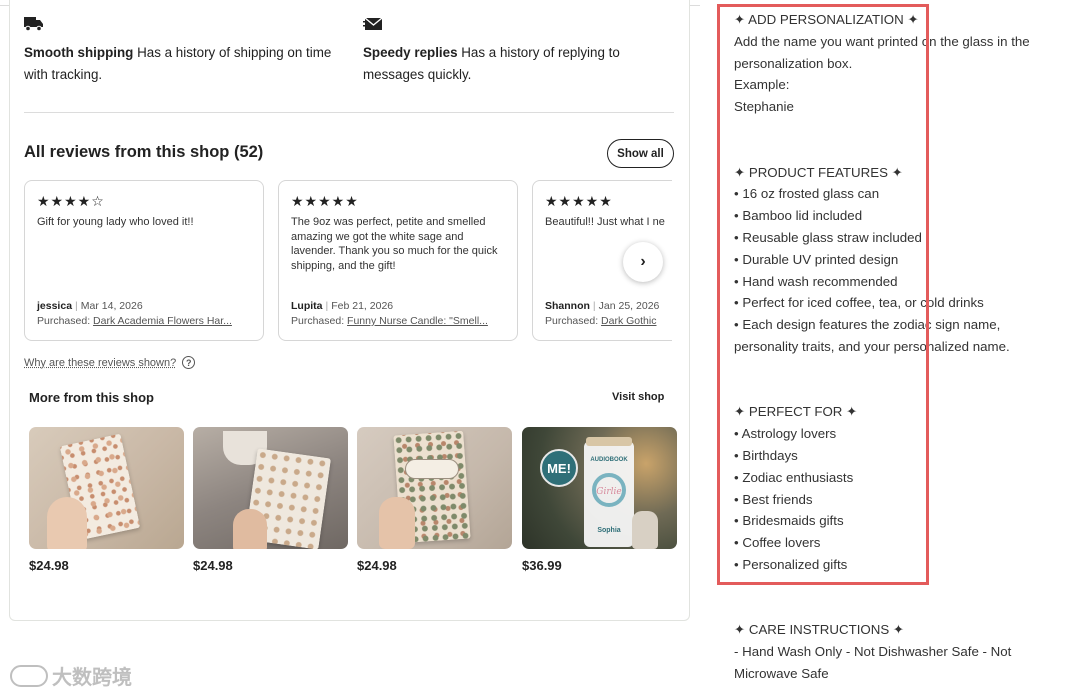 Image resolution: width=1080 pixels, height=696 pixels. I want to click on why-reviews-link: Why are these reviews shown?, so click(100, 363).